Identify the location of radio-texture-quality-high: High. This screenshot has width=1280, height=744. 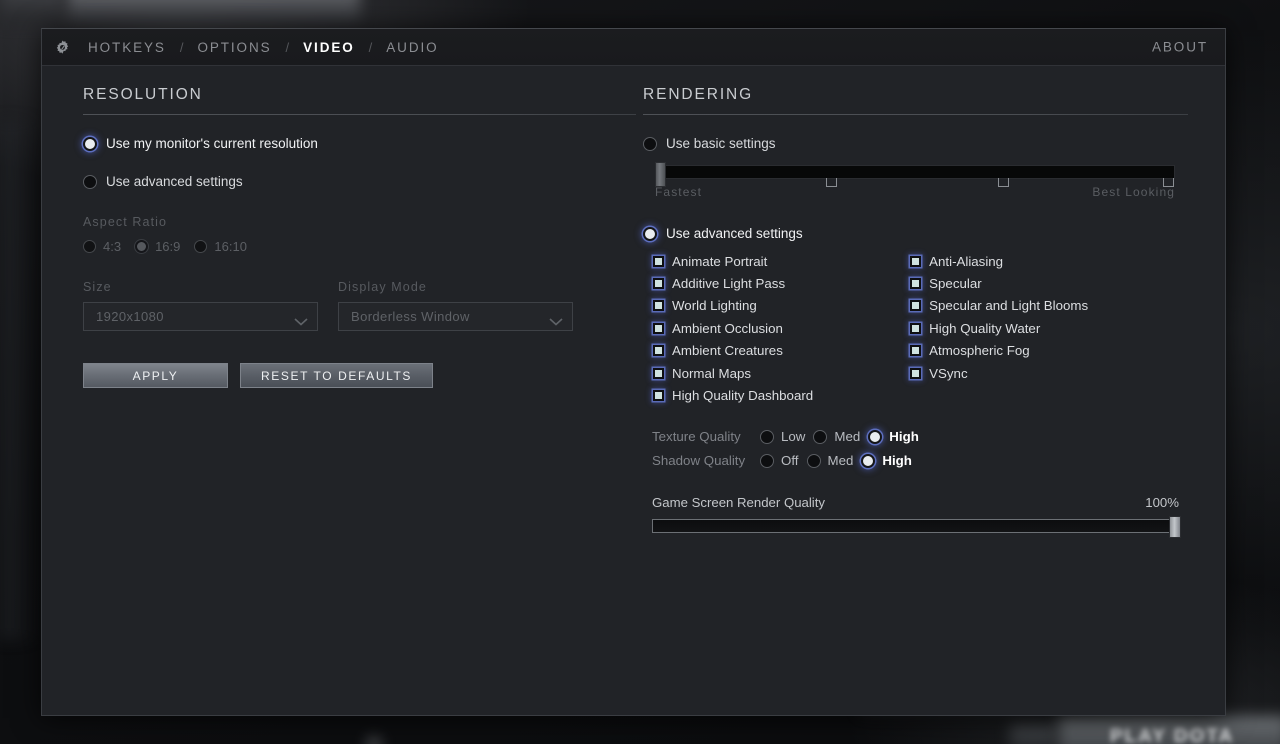
(893, 436).